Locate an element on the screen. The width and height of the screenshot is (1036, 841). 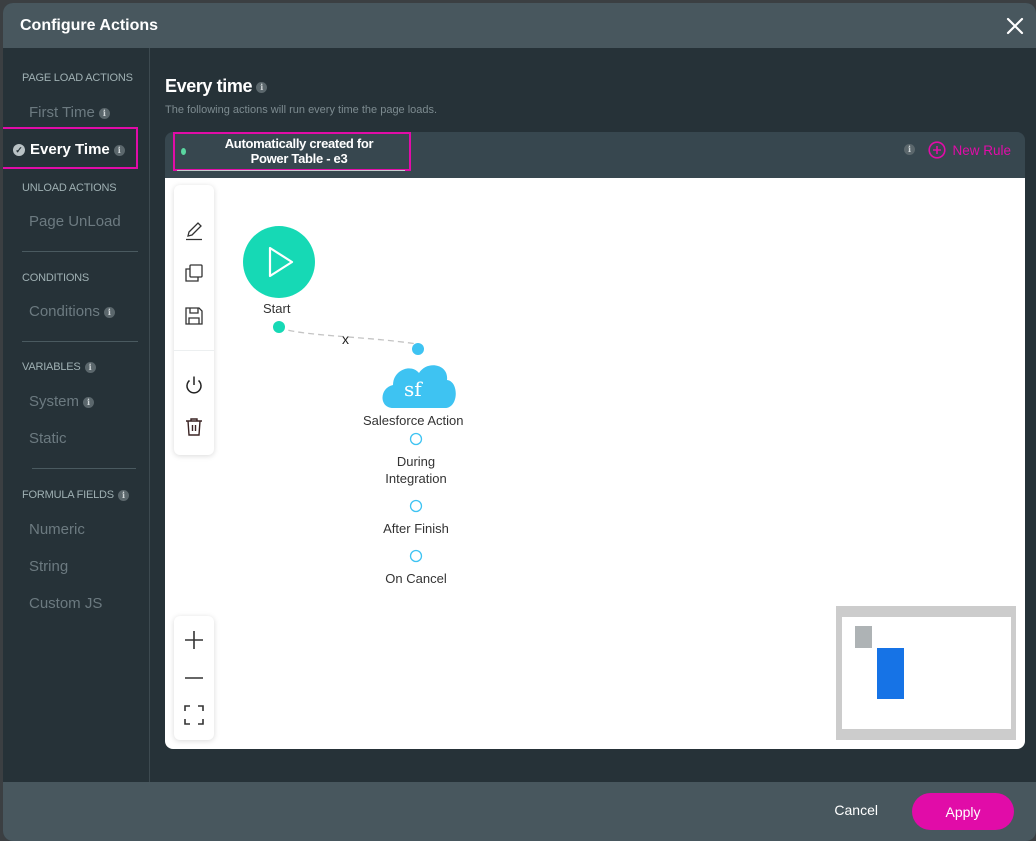
output-label-after-finish: After Finish is located at coordinates (416, 528).